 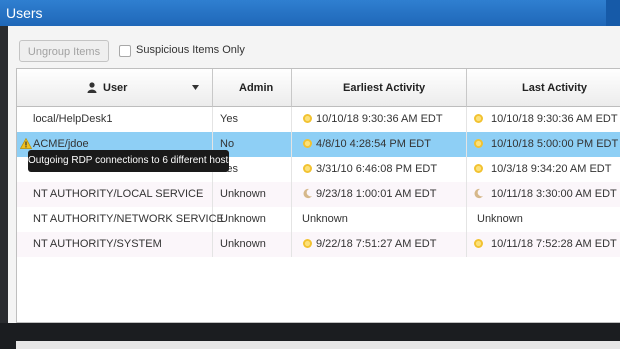 What do you see at coordinates (325, 219) in the screenshot?
I see `cell-earliest-text: Unknown` at bounding box center [325, 219].